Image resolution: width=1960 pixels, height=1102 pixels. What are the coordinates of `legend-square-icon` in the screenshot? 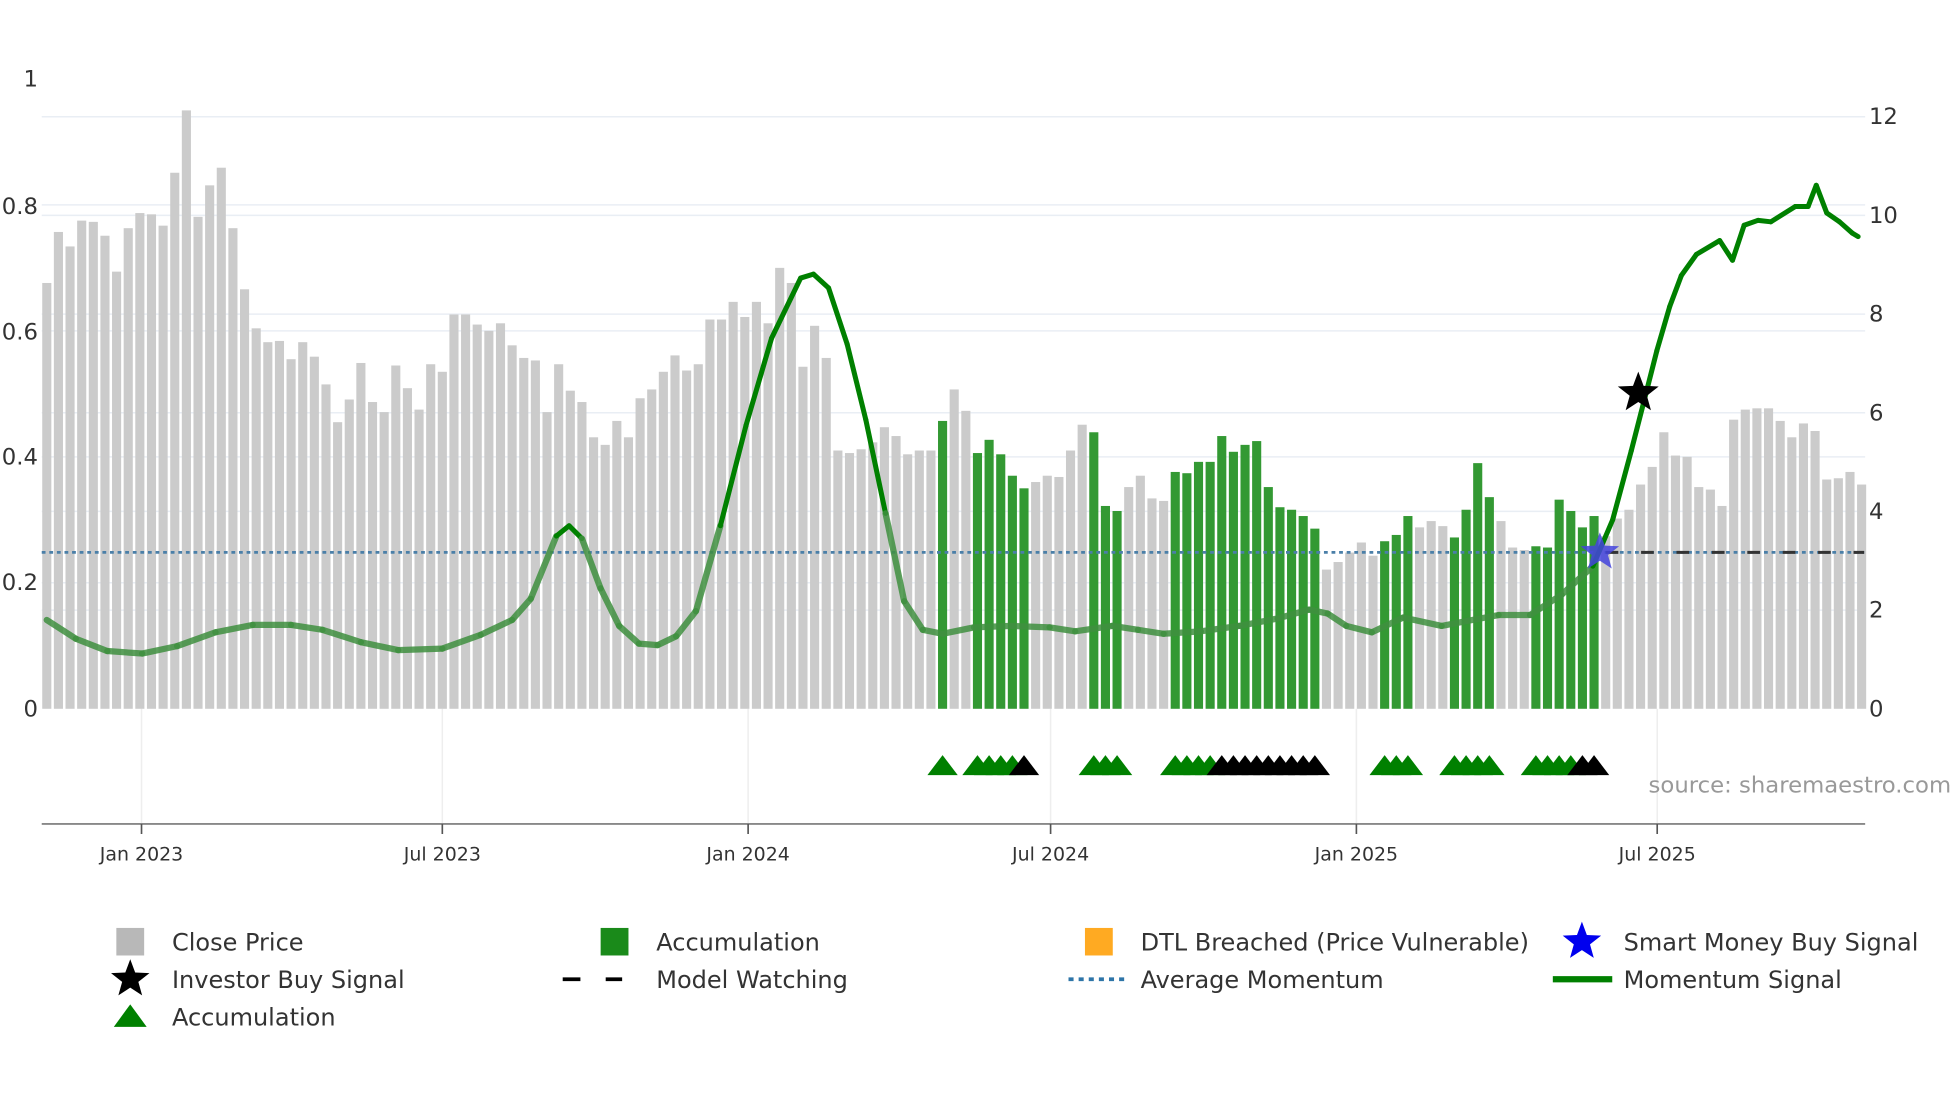 It's located at (614, 941).